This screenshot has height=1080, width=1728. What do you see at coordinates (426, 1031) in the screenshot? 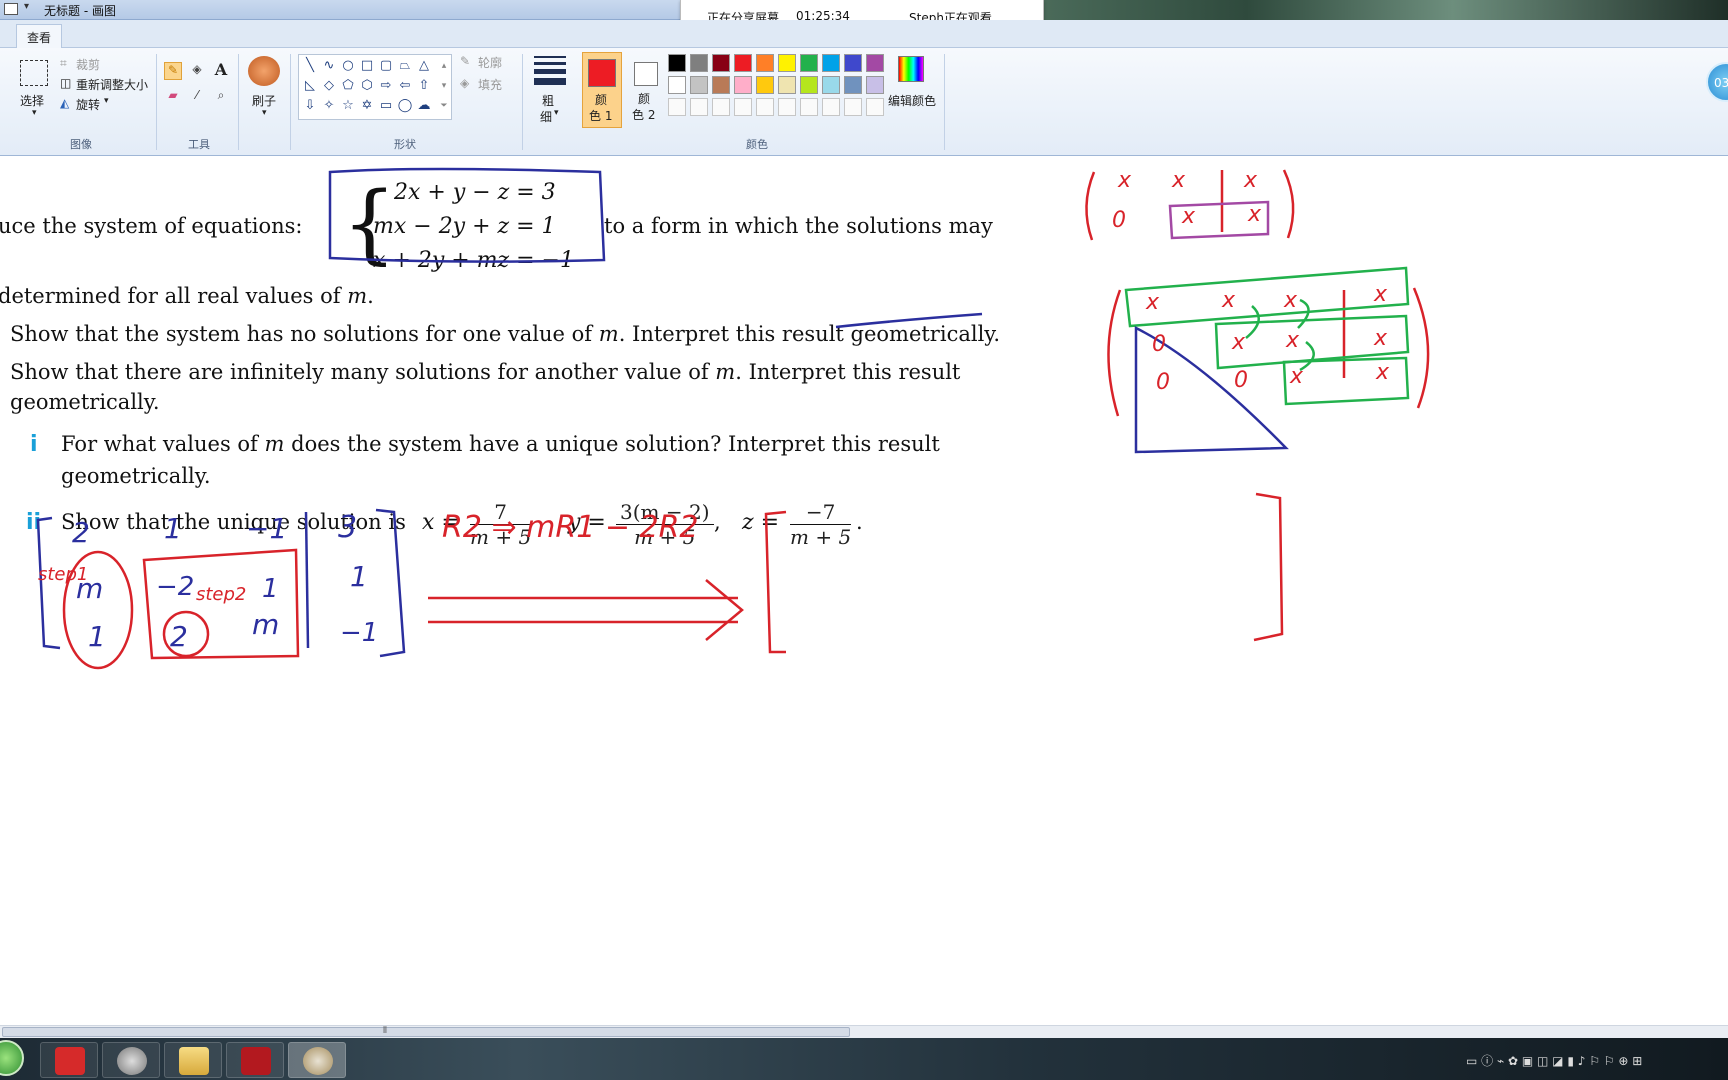
I see `scrollbar-thumb: ⦀` at bounding box center [426, 1031].